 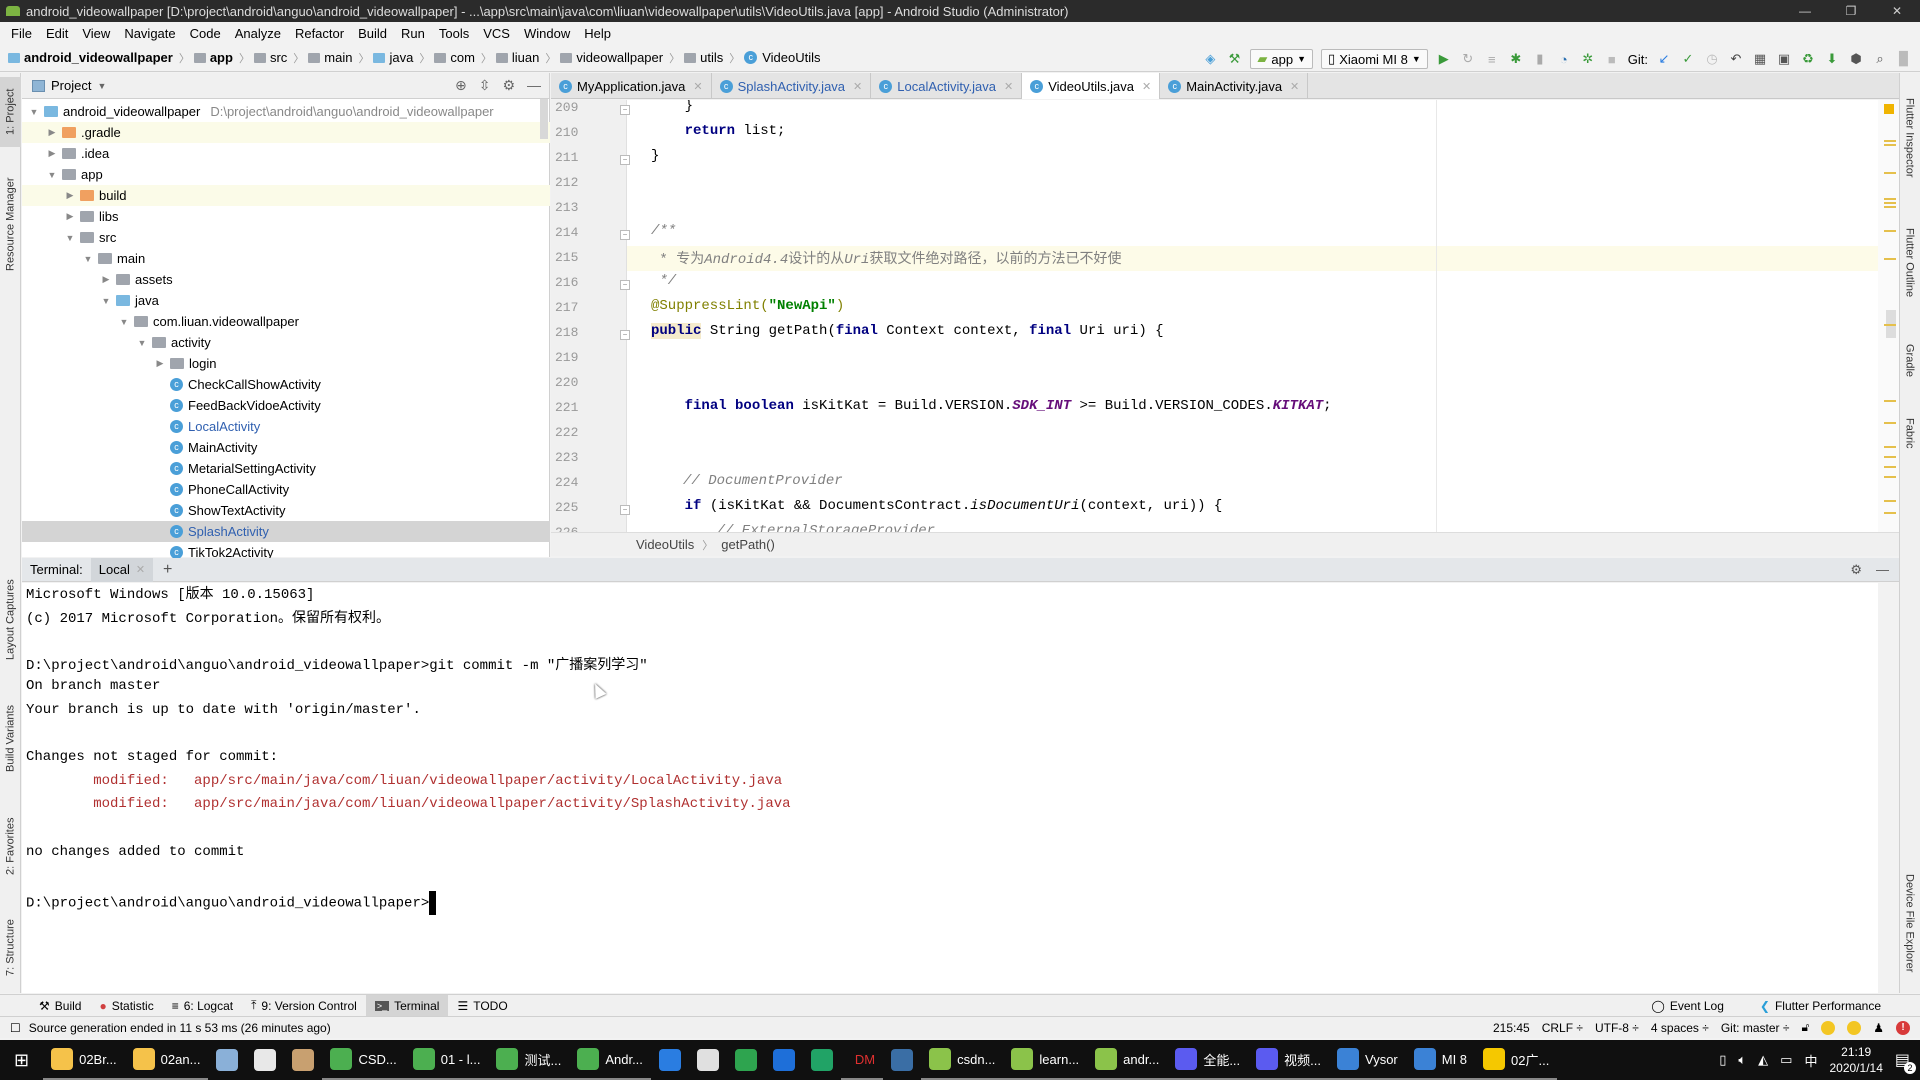 I want to click on crumb-com: com 〉, so click(x=463, y=58).